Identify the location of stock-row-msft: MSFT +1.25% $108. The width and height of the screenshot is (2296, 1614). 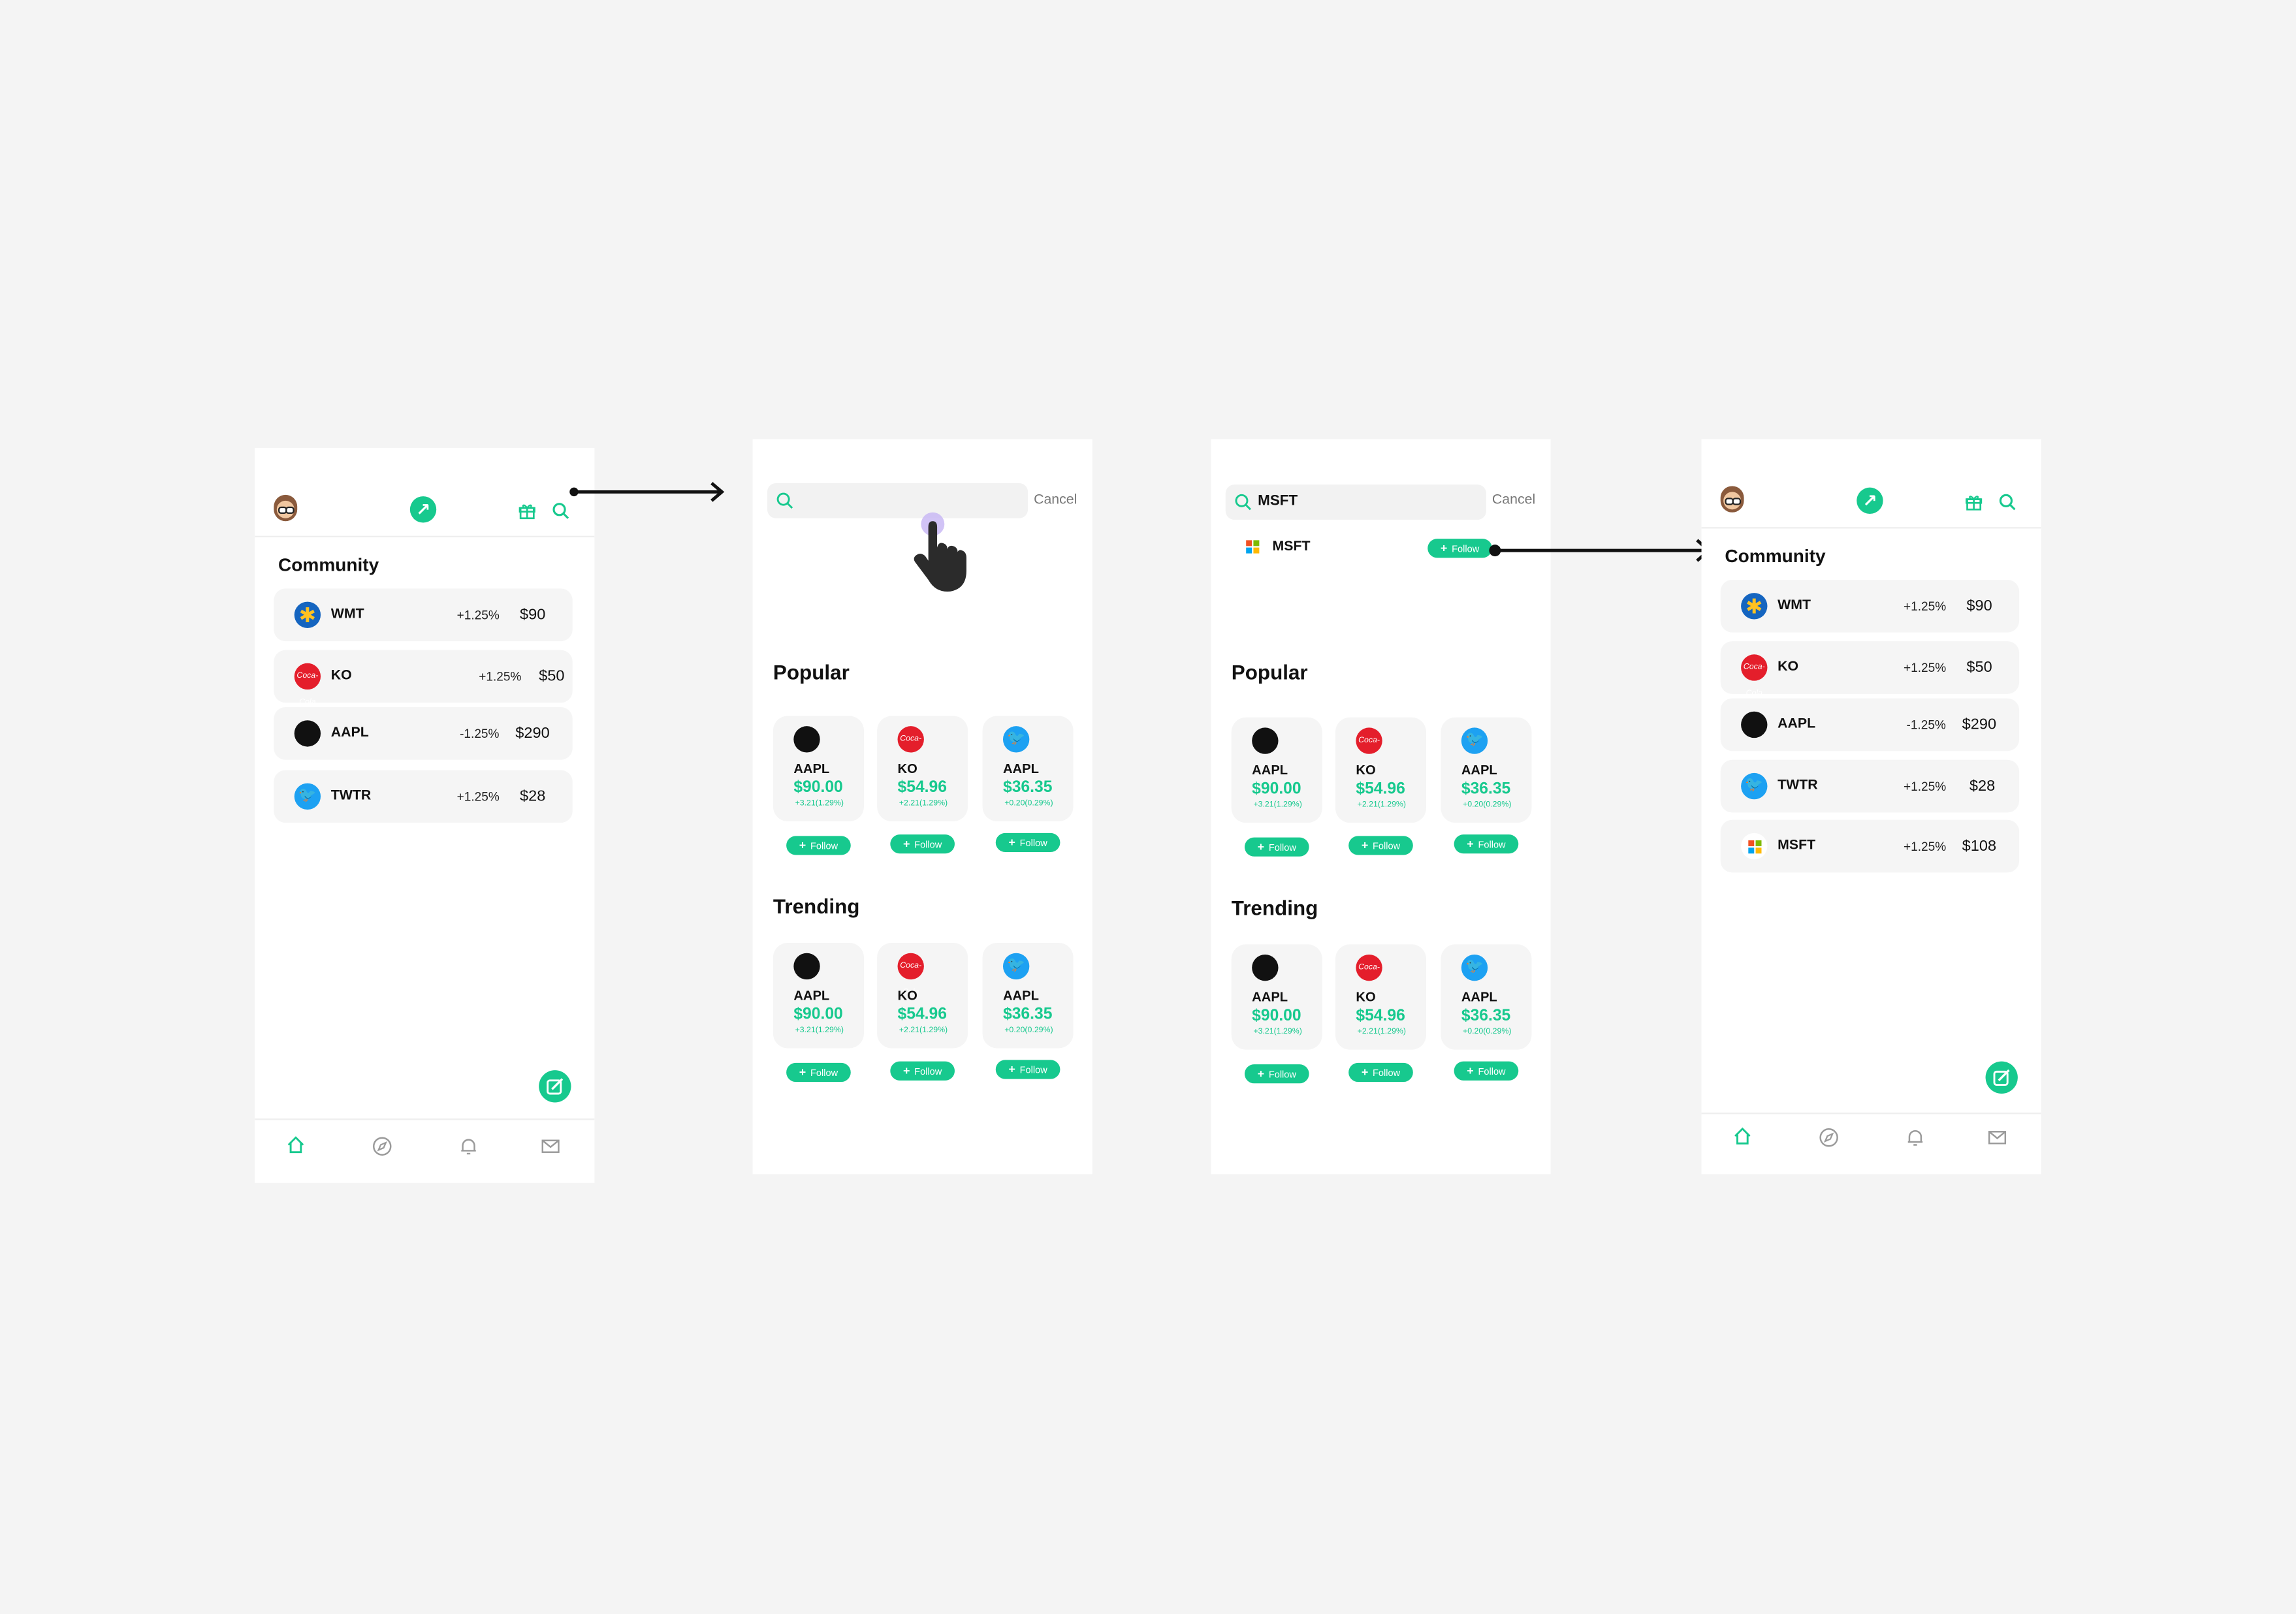
(1870, 846).